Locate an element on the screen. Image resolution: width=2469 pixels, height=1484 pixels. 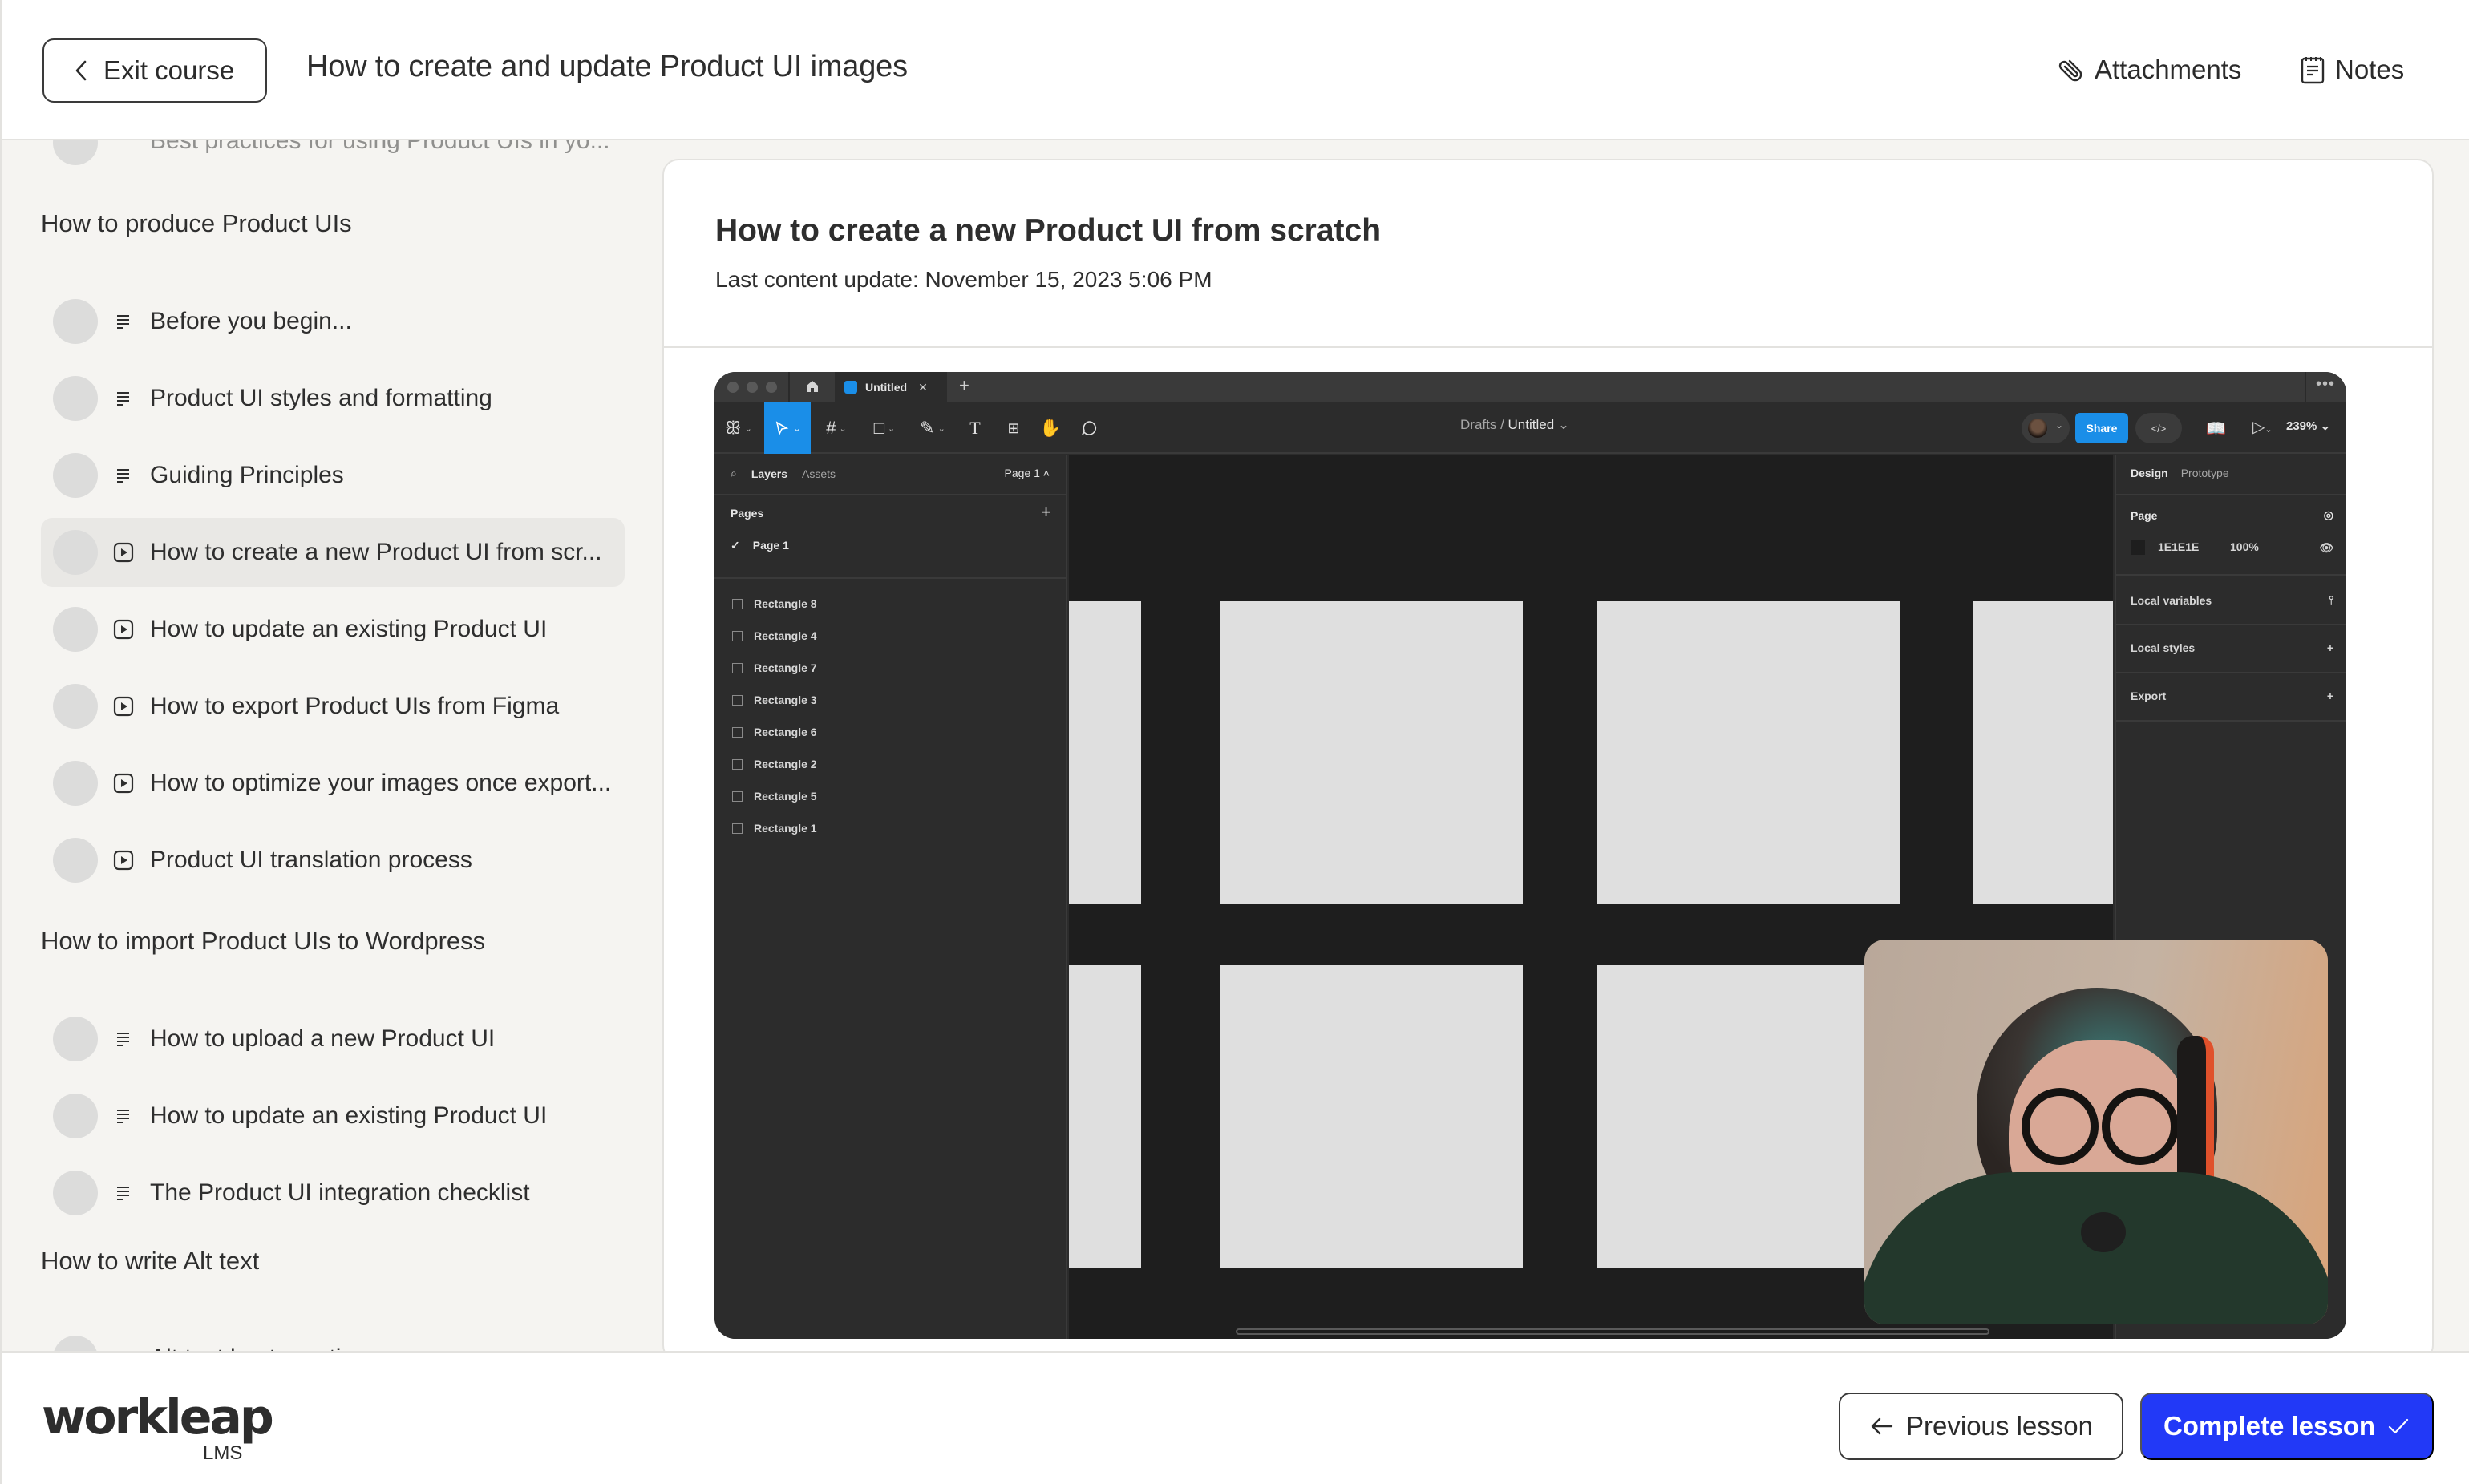
lesson-label: Product UI translation process is located at coordinates (311, 860).